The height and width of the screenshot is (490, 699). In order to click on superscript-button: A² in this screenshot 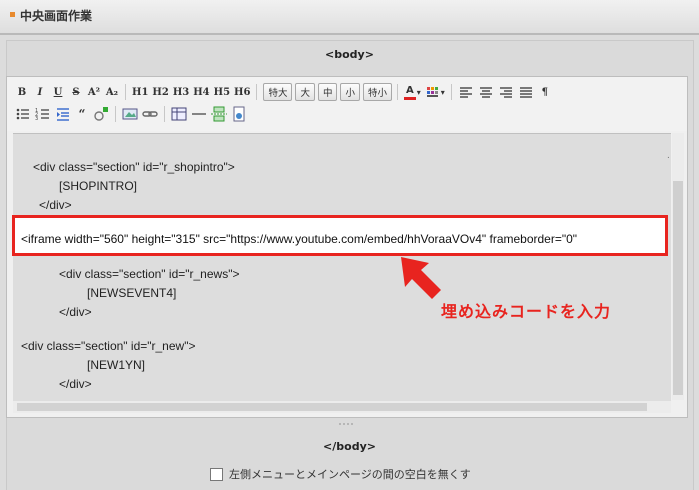, I will do `click(94, 92)`.